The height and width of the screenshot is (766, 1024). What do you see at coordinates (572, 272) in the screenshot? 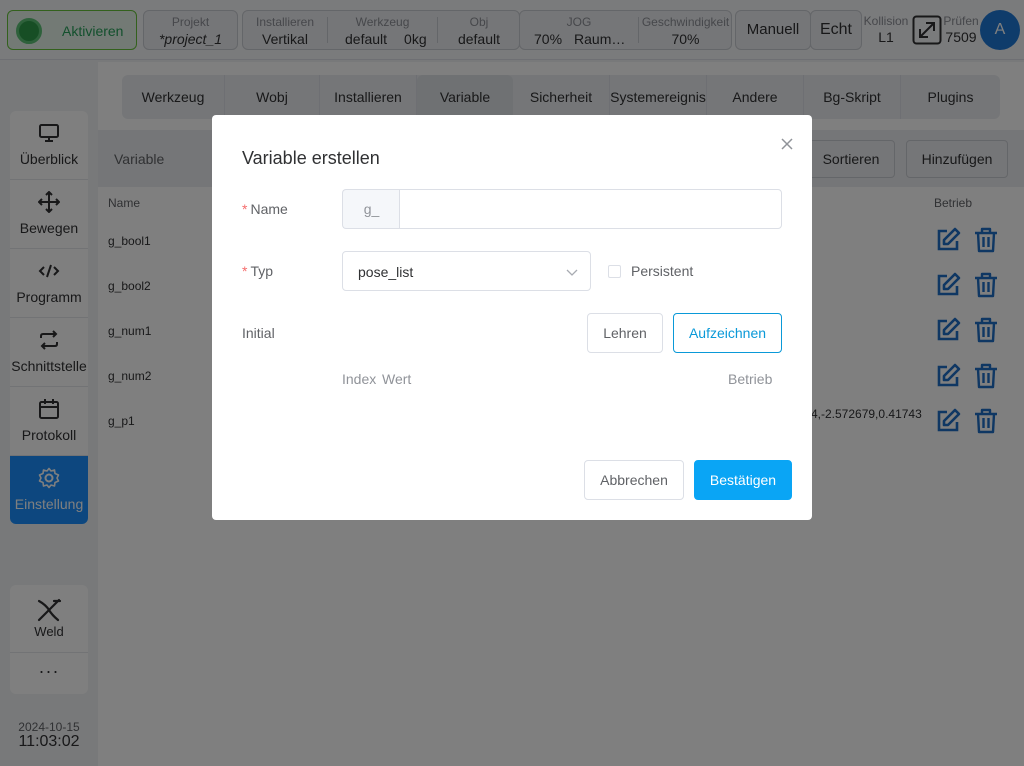
I see `chevron-down-icon` at bounding box center [572, 272].